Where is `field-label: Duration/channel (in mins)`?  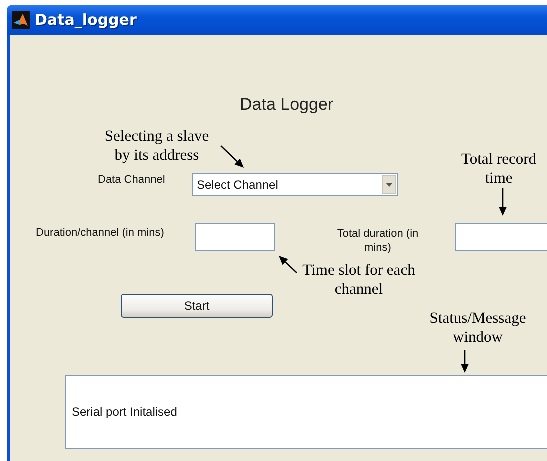
field-label: Duration/channel (in mins) is located at coordinates (100, 233).